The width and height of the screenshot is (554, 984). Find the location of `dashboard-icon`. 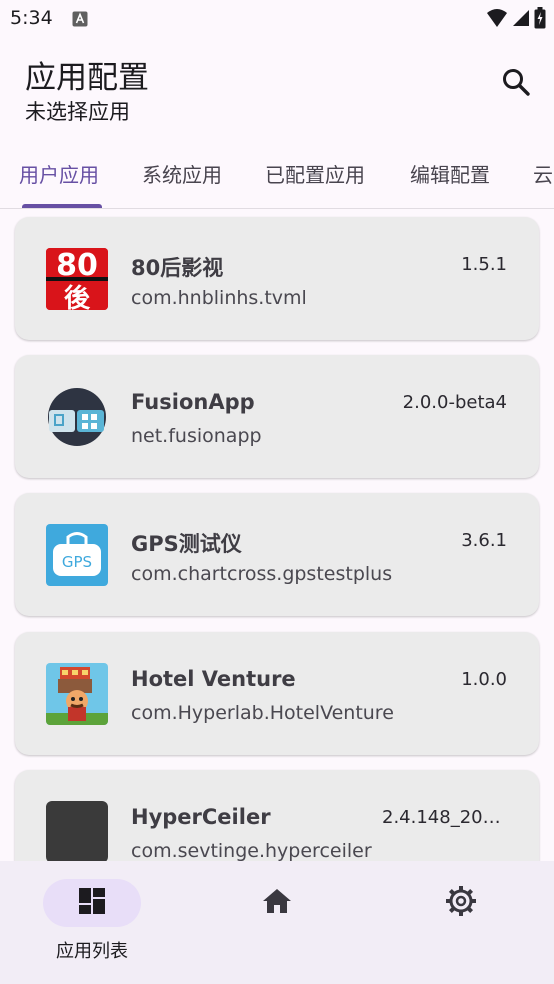

dashboard-icon is located at coordinates (92, 903).